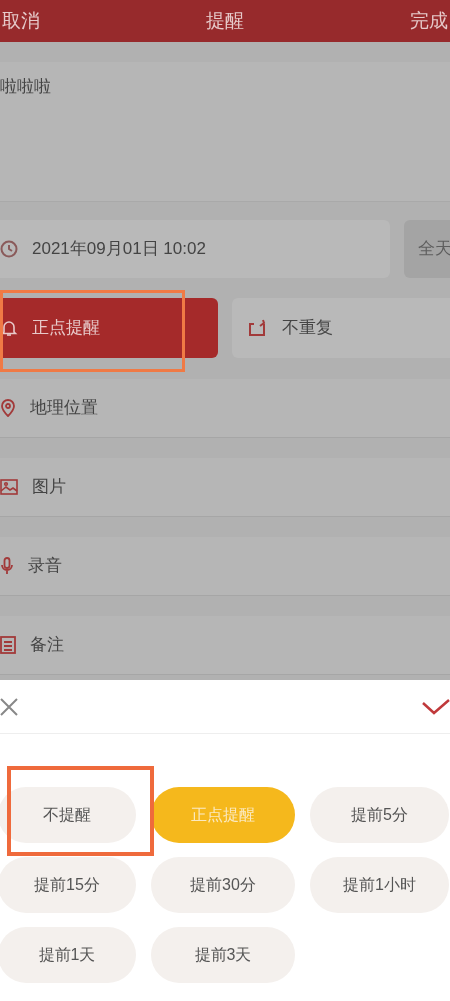 Image resolution: width=450 pixels, height=1001 pixels. Describe the element at coordinates (430, 21) in the screenshot. I see `done-link: 完成` at that location.